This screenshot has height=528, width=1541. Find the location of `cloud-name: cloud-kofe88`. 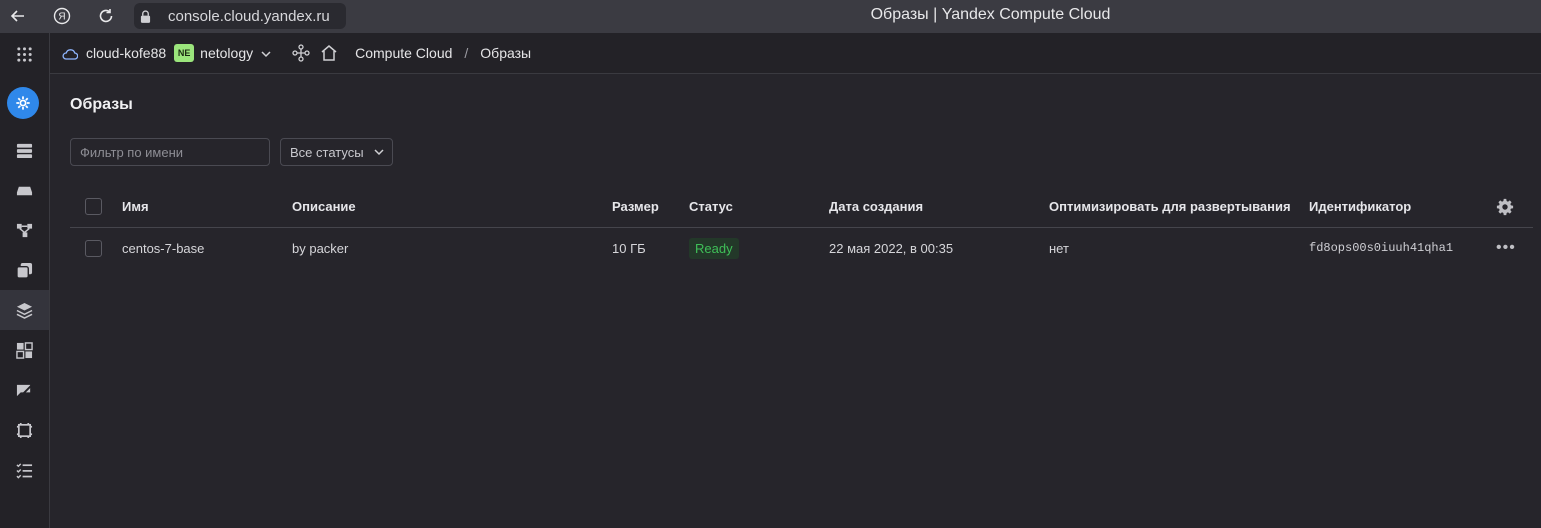

cloud-name: cloud-kofe88 is located at coordinates (126, 53).